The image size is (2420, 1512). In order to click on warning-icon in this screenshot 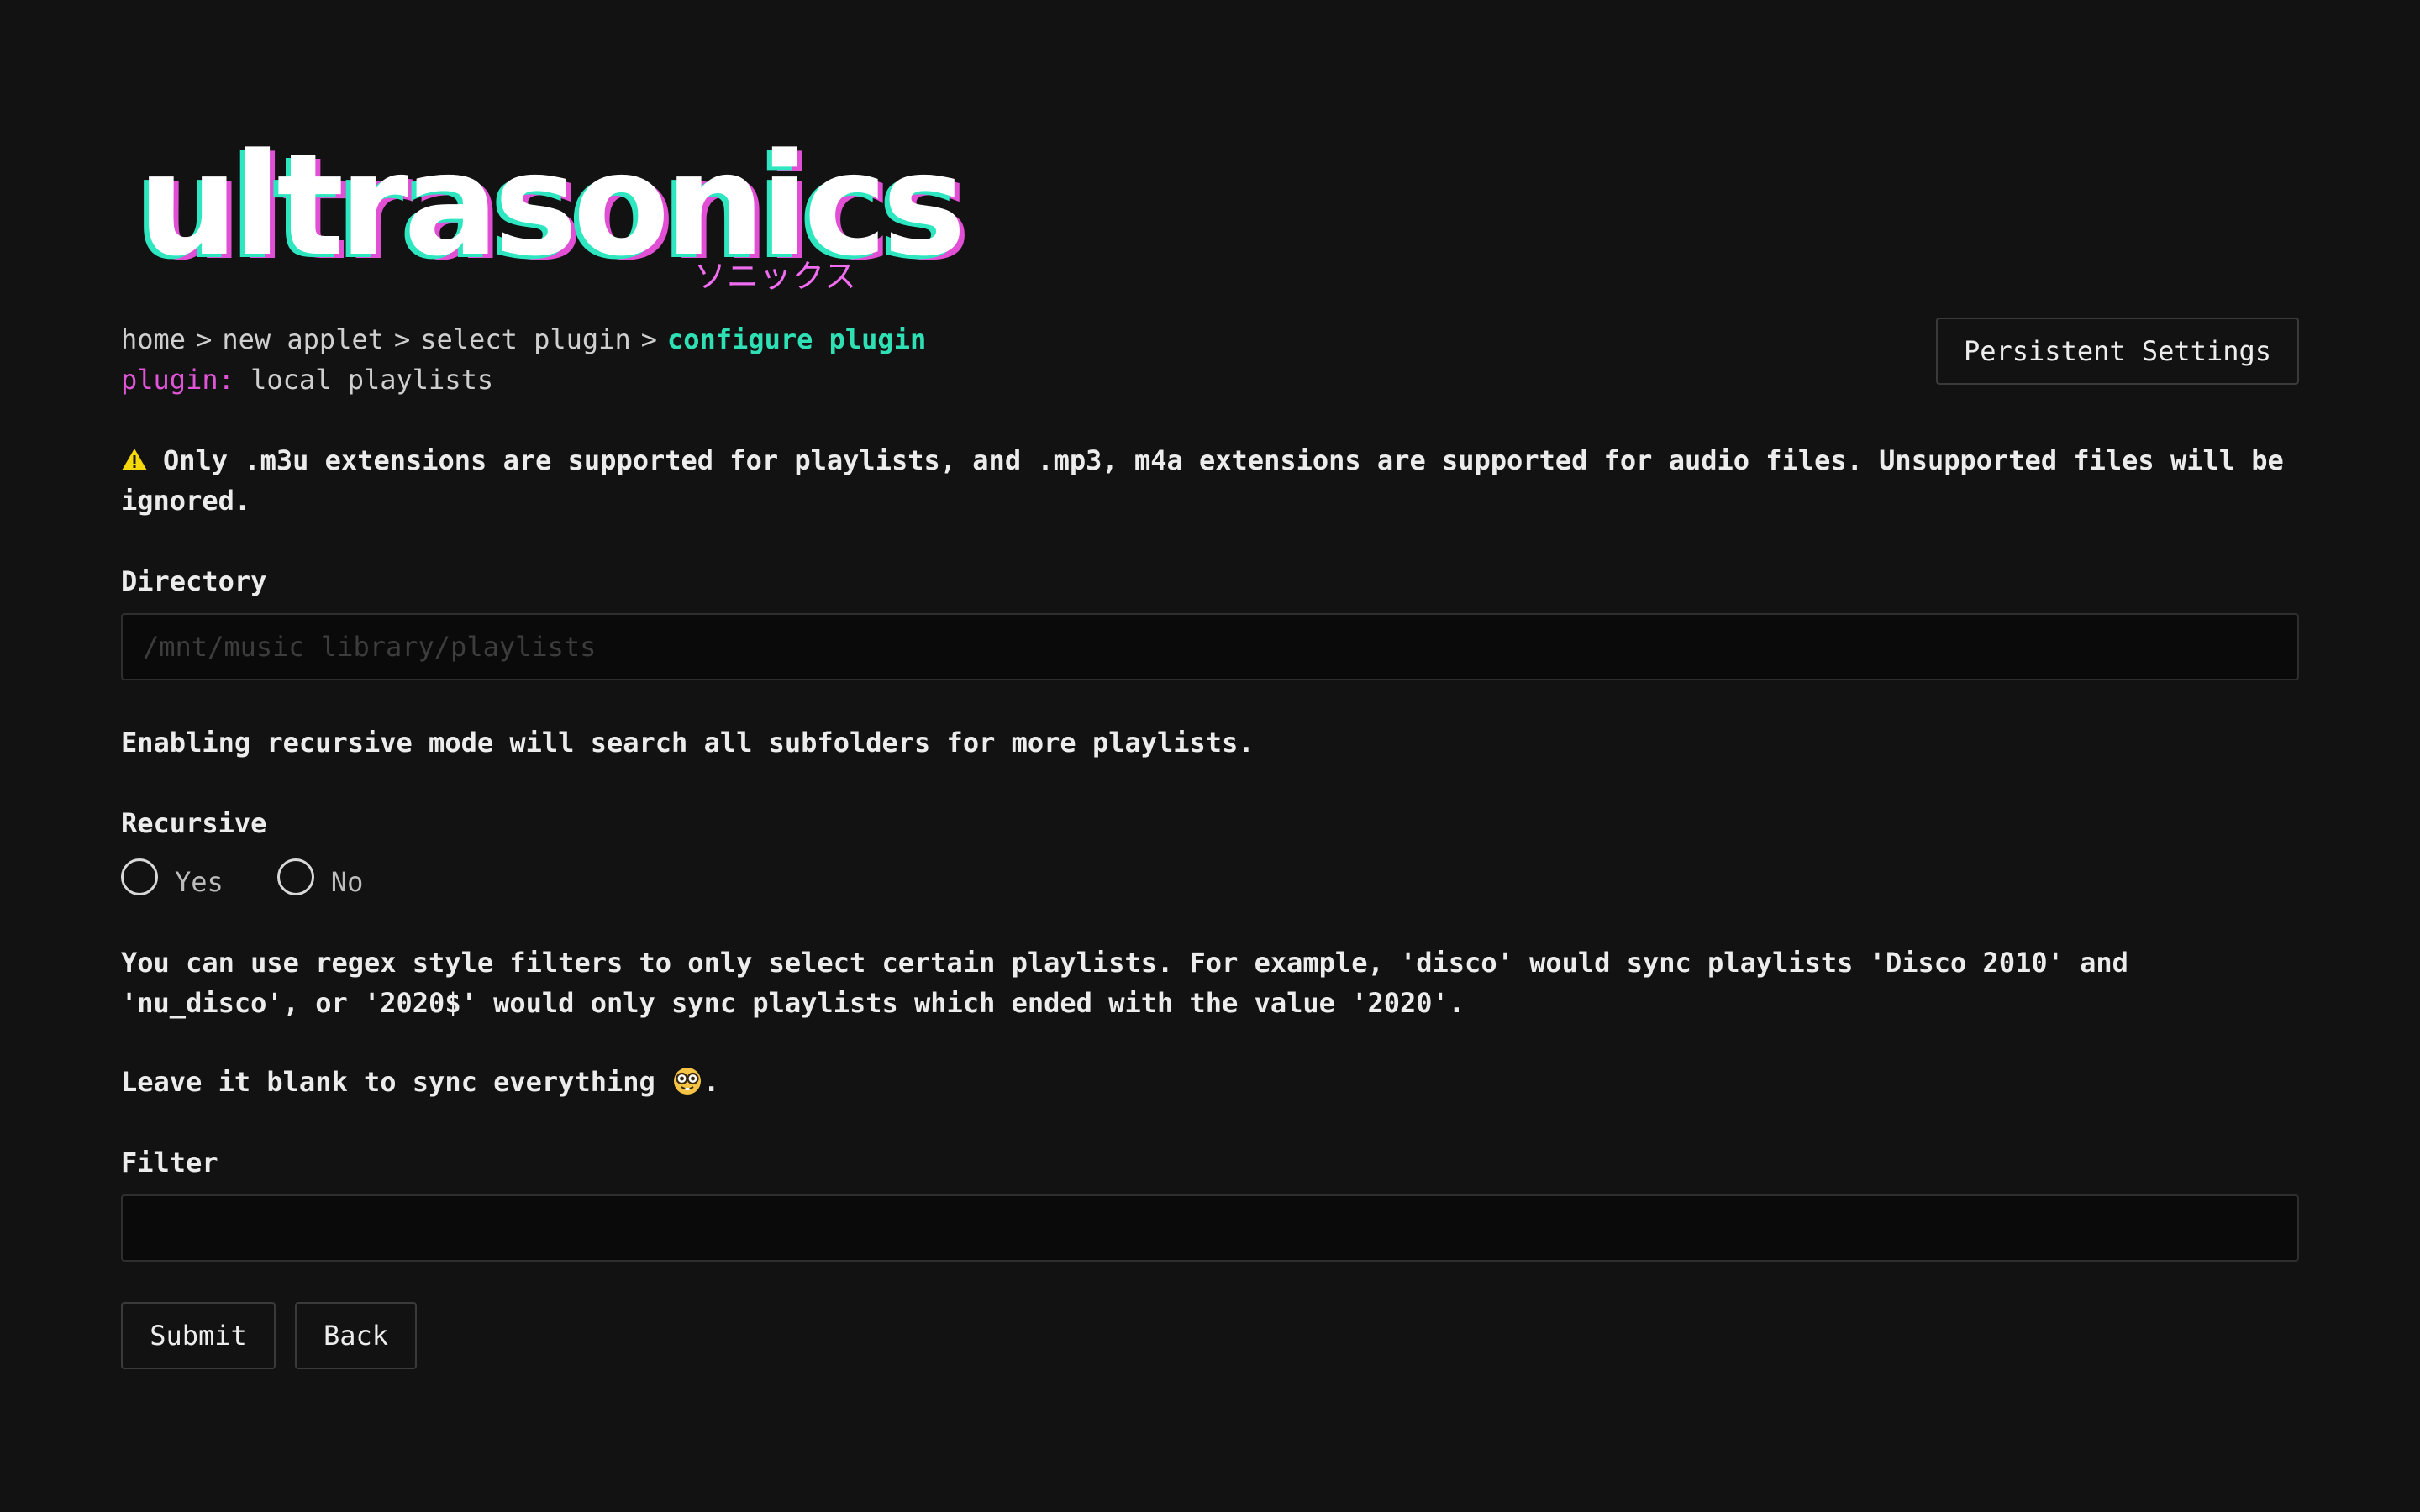, I will do `click(134, 459)`.